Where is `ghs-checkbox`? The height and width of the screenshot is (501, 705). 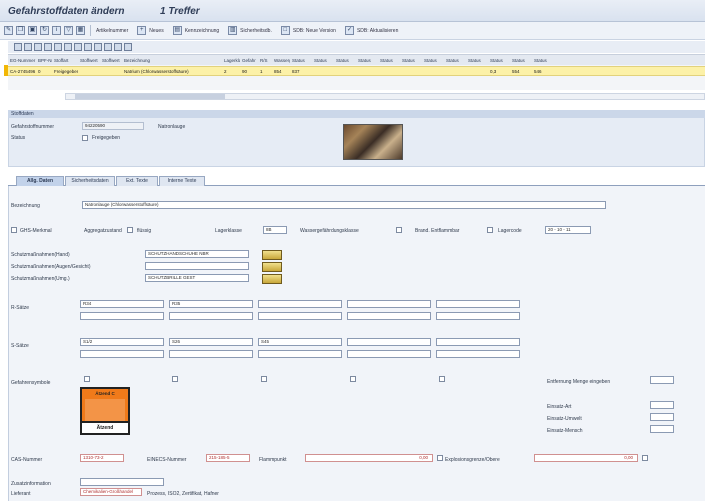 ghs-checkbox is located at coordinates (14, 230).